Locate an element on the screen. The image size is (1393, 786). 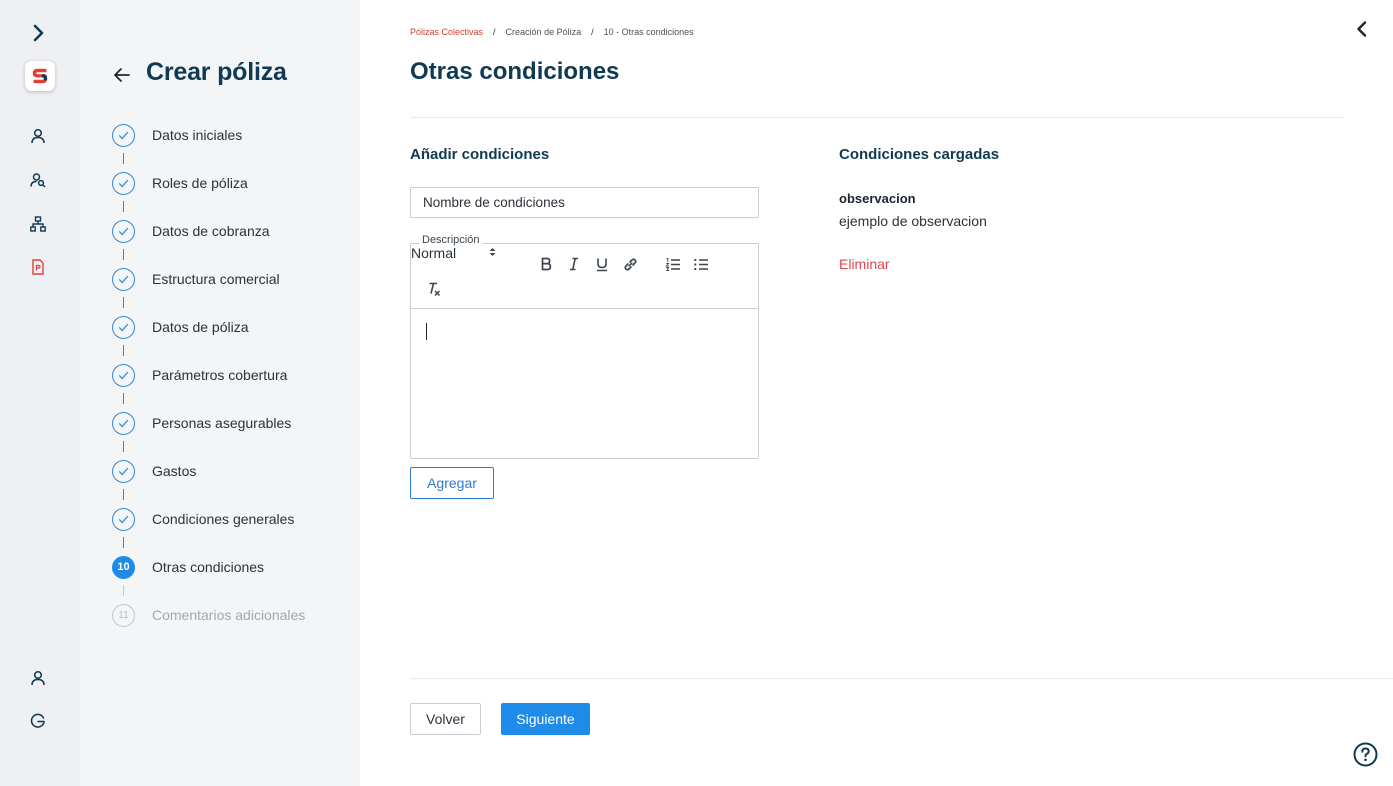
step-label: Personas asegurables is located at coordinates (222, 423).